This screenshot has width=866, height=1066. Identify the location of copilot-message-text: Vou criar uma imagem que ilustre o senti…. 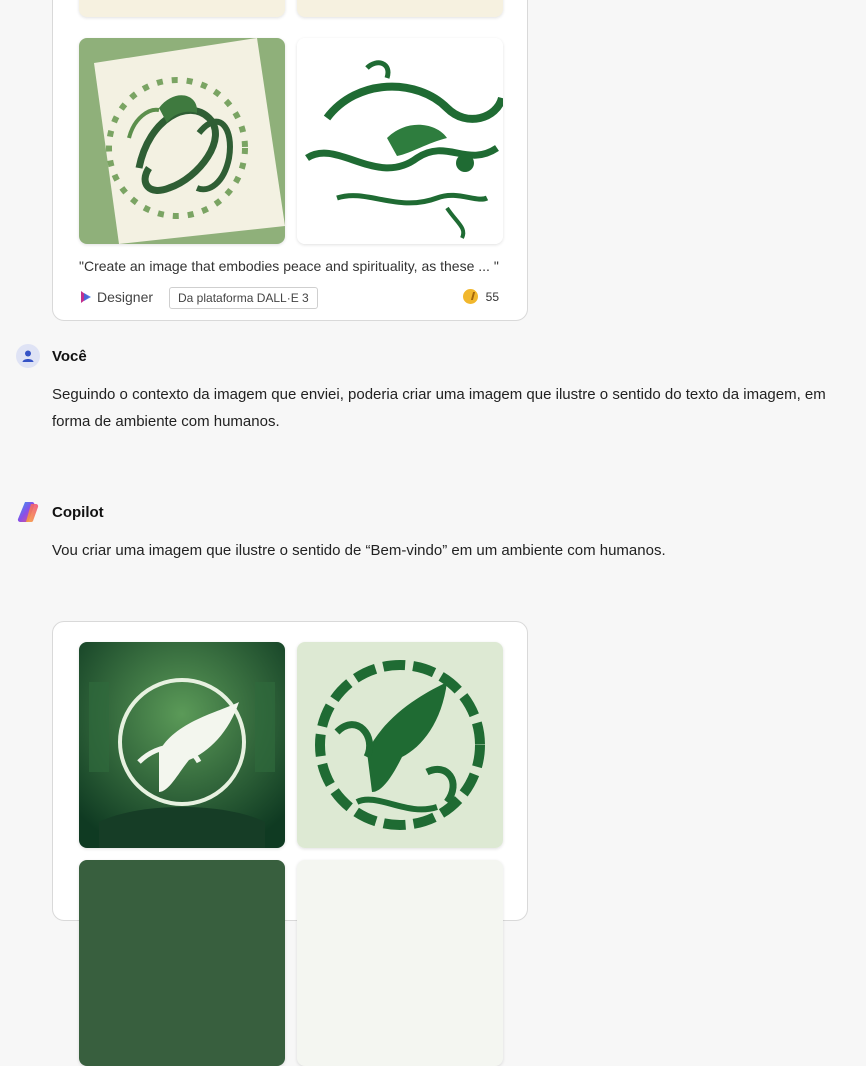
(359, 550).